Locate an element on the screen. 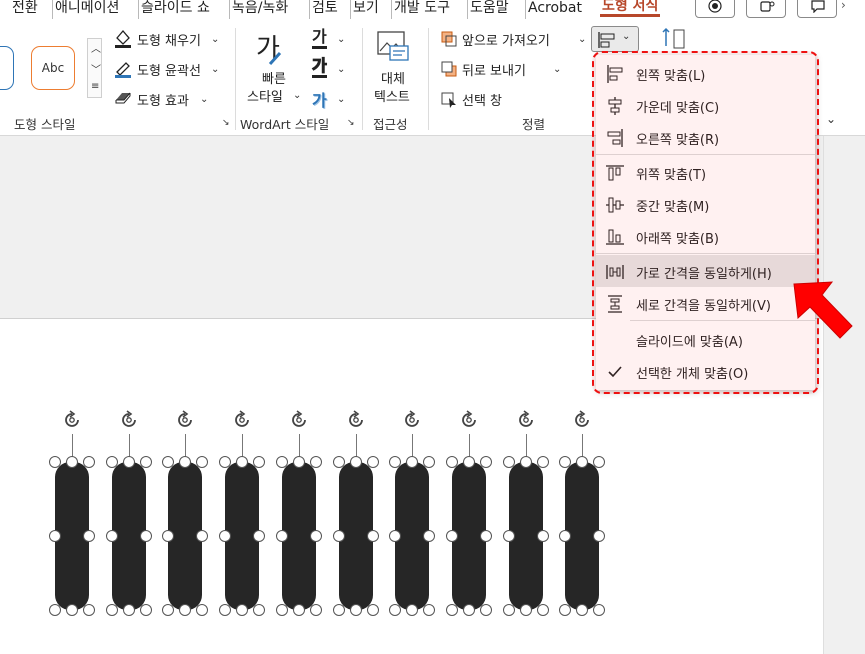 This screenshot has height=654, width=865. text-fill-icon: 가 is located at coordinates (319, 38).